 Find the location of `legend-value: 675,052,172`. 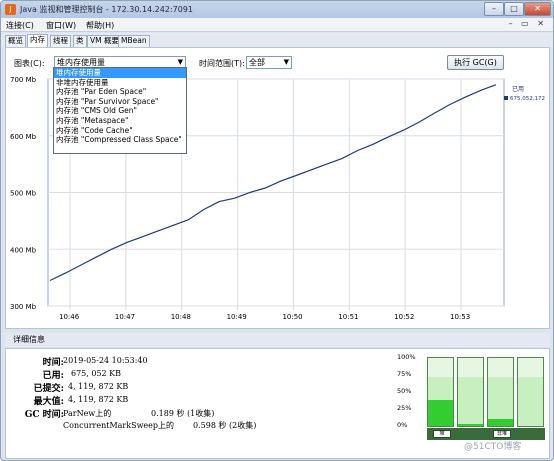

legend-value: 675,052,172 is located at coordinates (527, 99).